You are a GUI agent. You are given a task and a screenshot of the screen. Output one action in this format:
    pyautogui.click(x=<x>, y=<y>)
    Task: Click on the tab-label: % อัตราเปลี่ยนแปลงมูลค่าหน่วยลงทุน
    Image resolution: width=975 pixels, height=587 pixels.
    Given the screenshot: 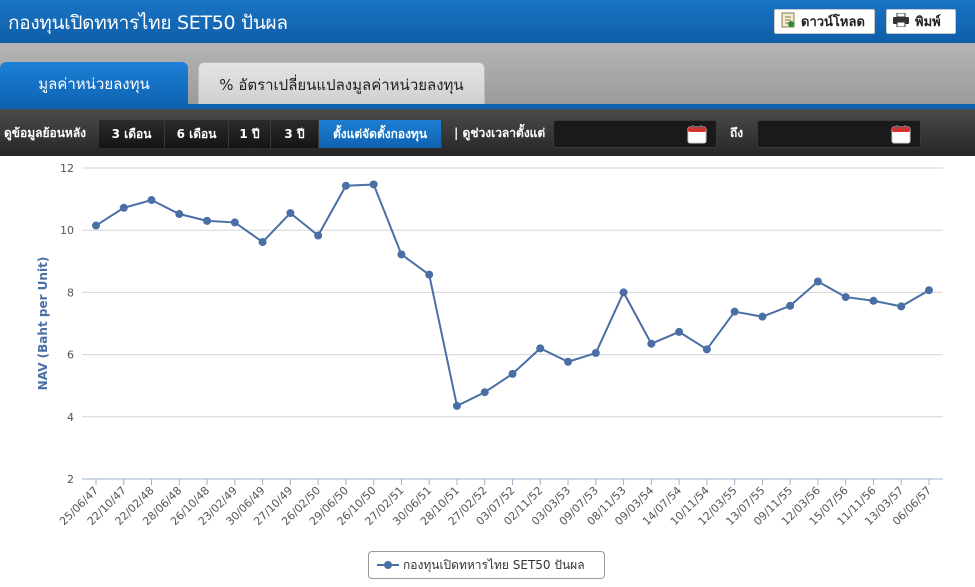 What is the action you would take?
    pyautogui.click(x=341, y=84)
    